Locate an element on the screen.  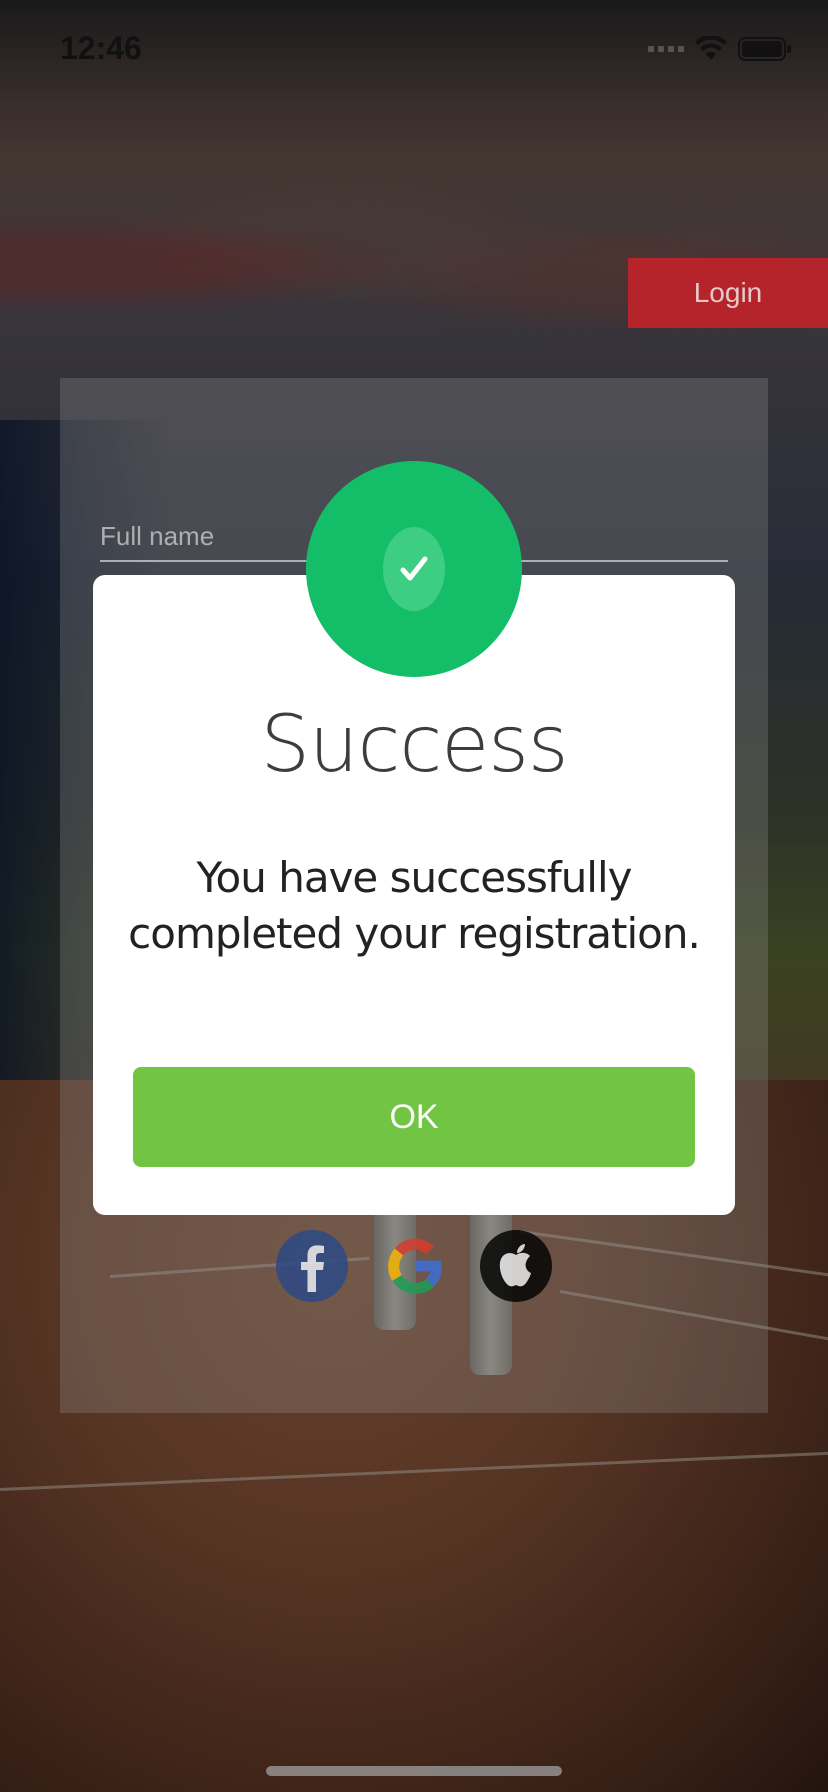
status-bar: 12:46 is located at coordinates (414, 50).